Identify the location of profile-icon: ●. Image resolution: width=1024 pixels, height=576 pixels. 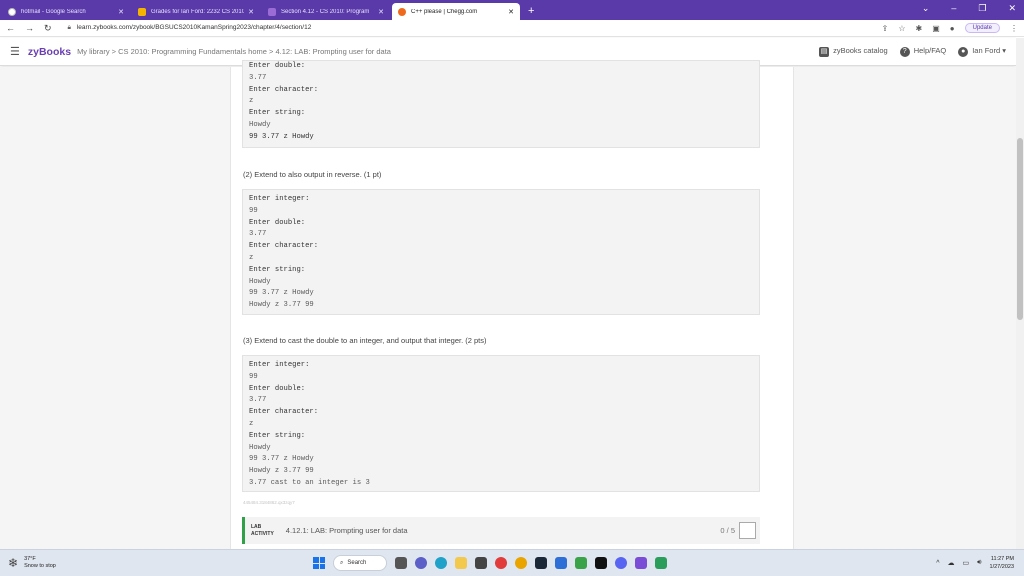
(952, 28).